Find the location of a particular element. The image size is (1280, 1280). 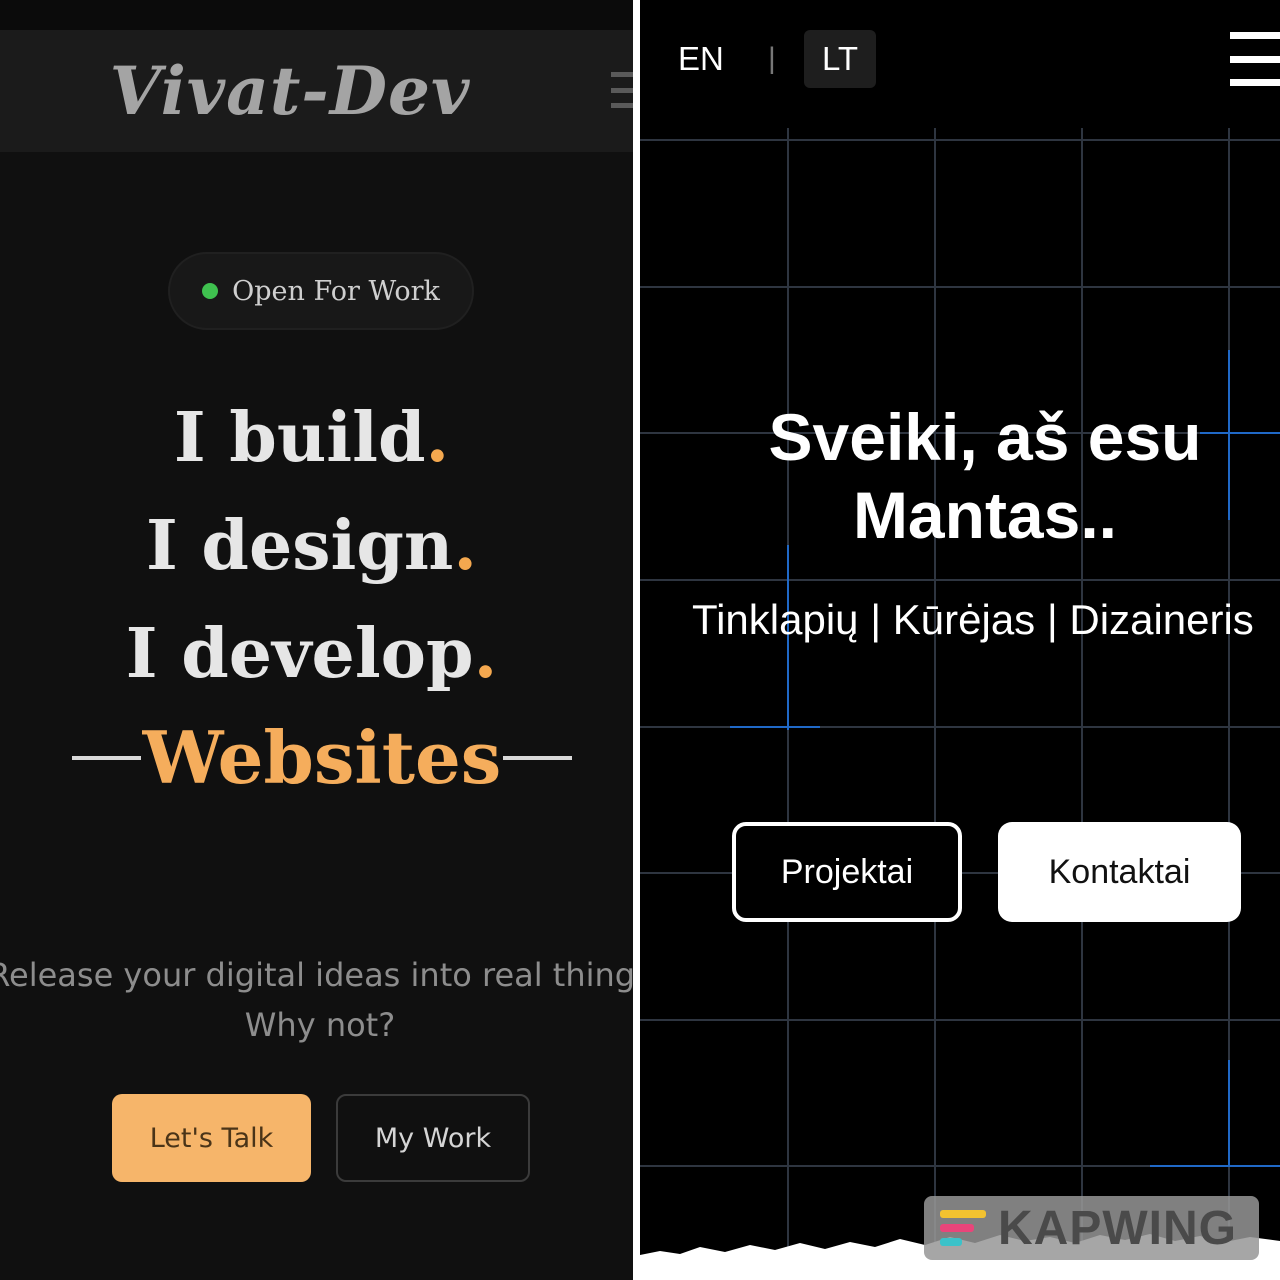

projects-button: Projektai is located at coordinates (847, 872).